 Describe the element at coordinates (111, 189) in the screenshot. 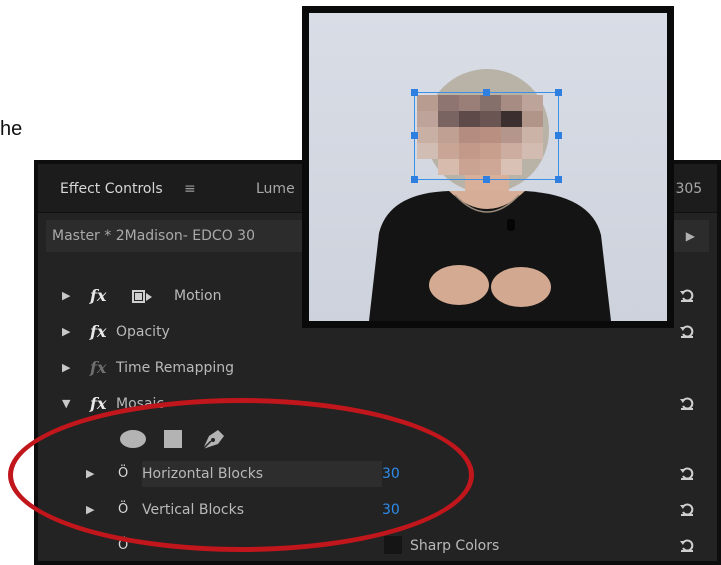

I see `tab-effect-controls: Effect Controls` at that location.